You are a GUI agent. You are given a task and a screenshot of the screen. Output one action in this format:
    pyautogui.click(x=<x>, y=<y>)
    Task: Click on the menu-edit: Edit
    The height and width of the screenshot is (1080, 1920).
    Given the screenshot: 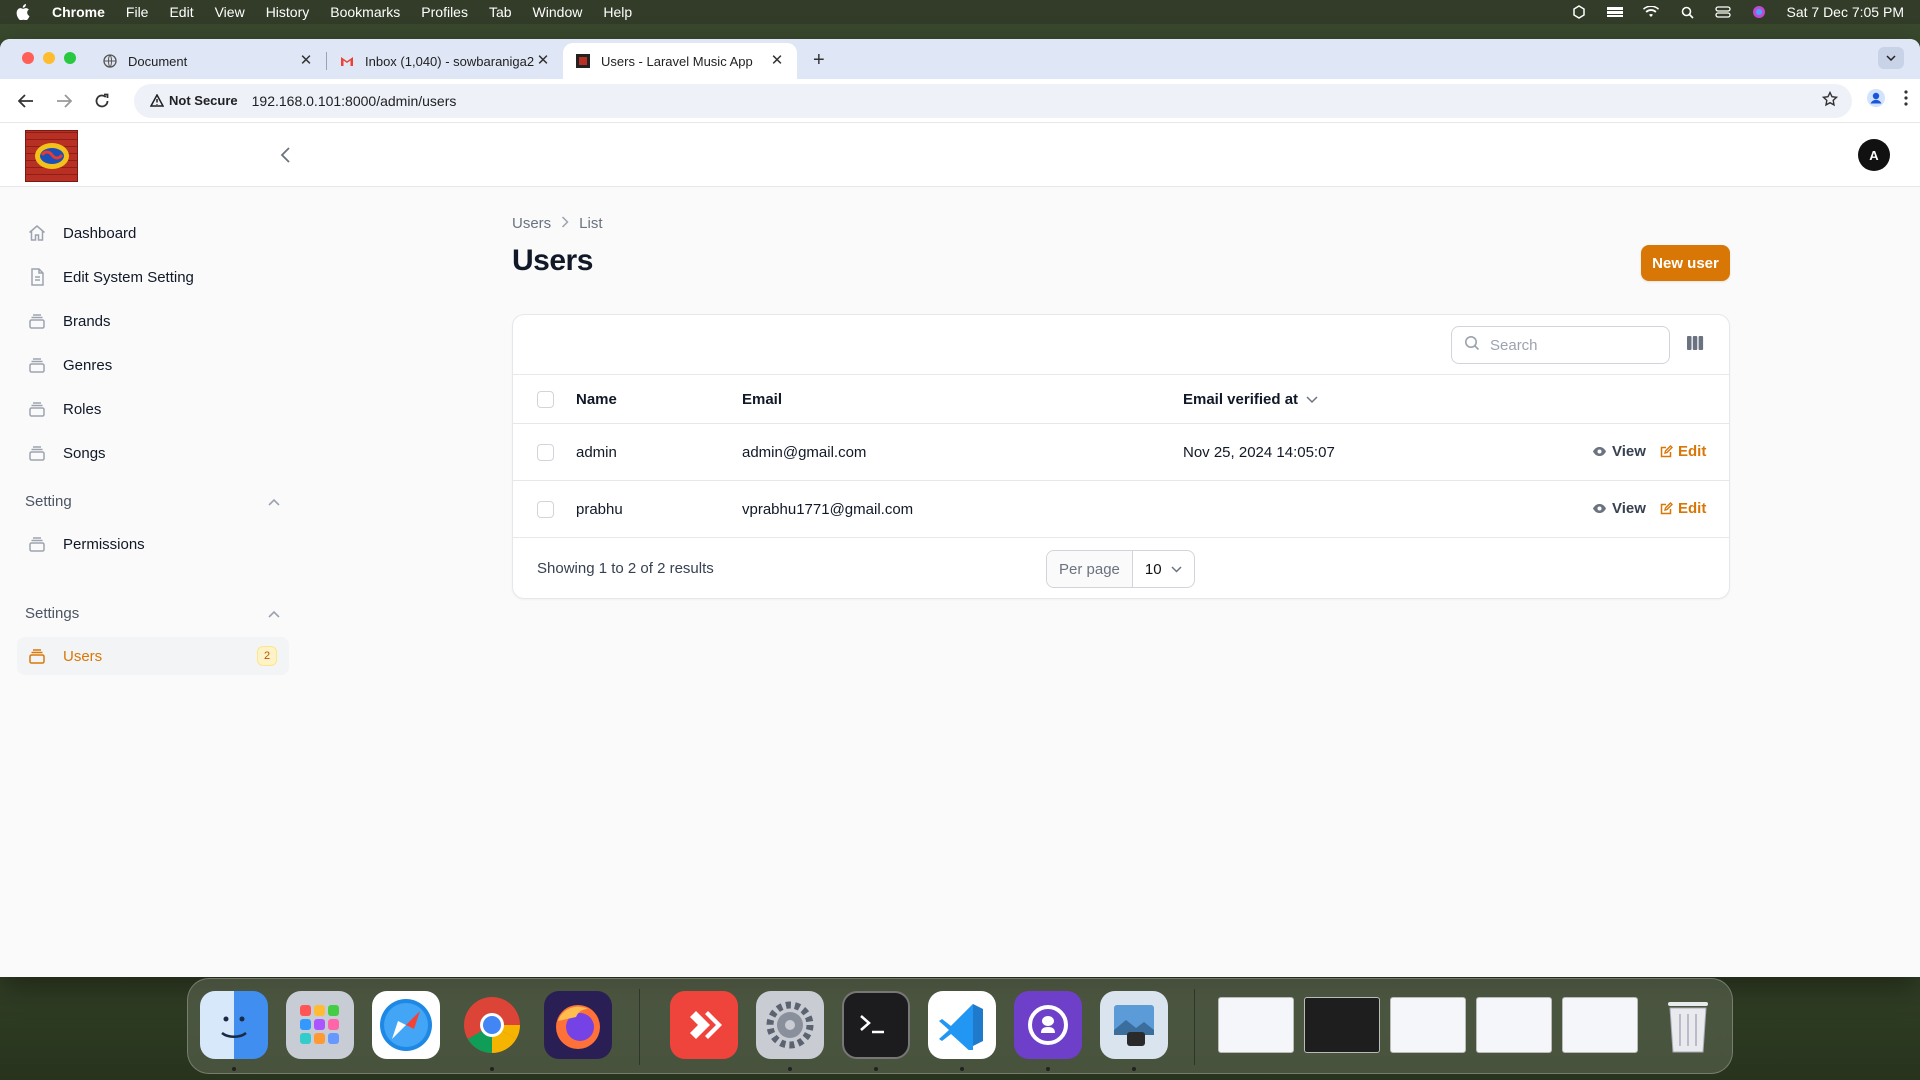 What is the action you would take?
    pyautogui.click(x=181, y=12)
    